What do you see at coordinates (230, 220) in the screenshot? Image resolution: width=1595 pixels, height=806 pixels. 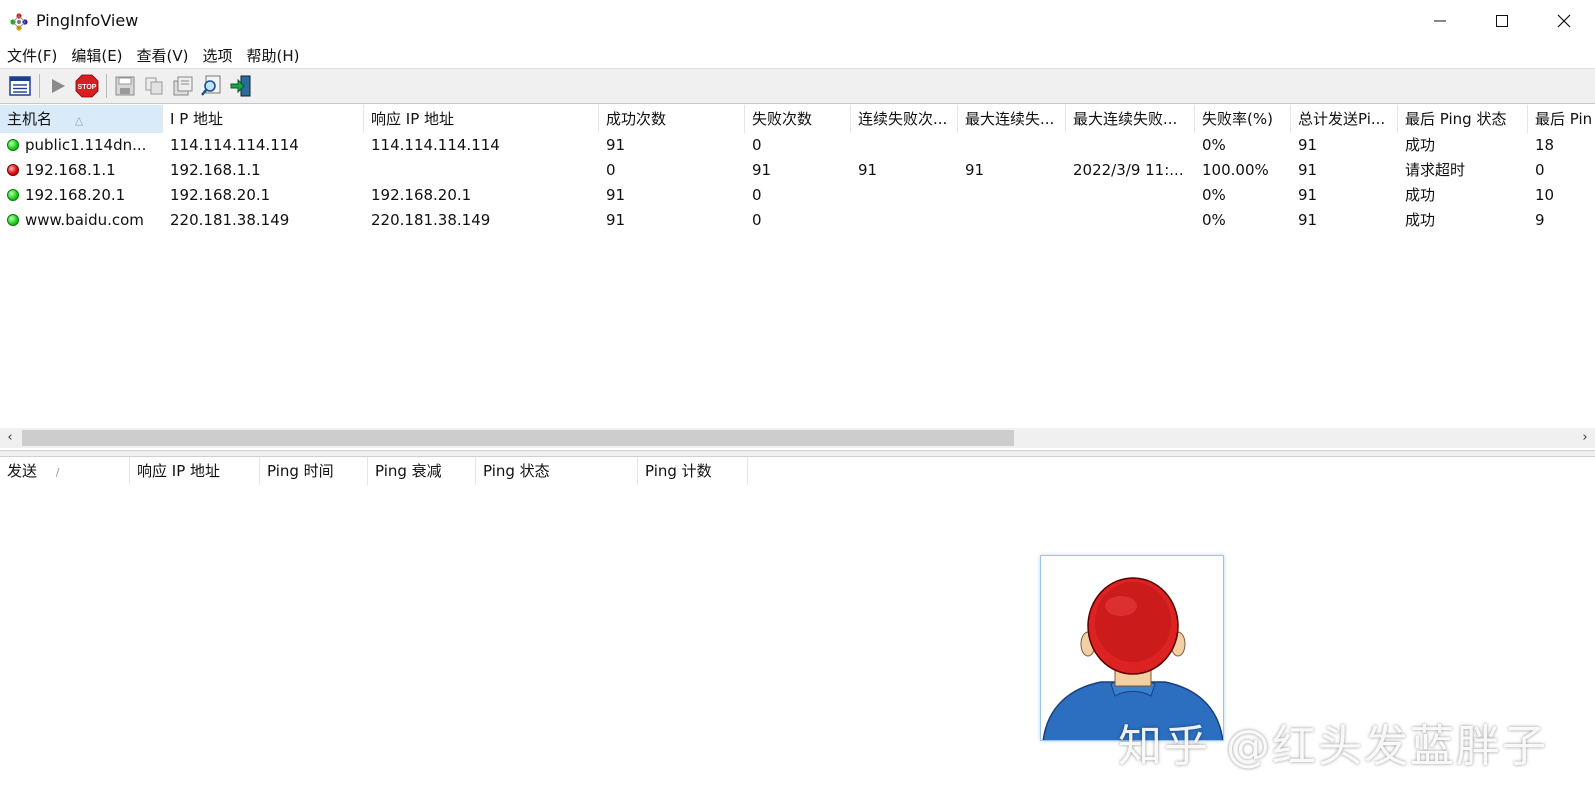 I see `cell-ip: 220.181.38.149` at bounding box center [230, 220].